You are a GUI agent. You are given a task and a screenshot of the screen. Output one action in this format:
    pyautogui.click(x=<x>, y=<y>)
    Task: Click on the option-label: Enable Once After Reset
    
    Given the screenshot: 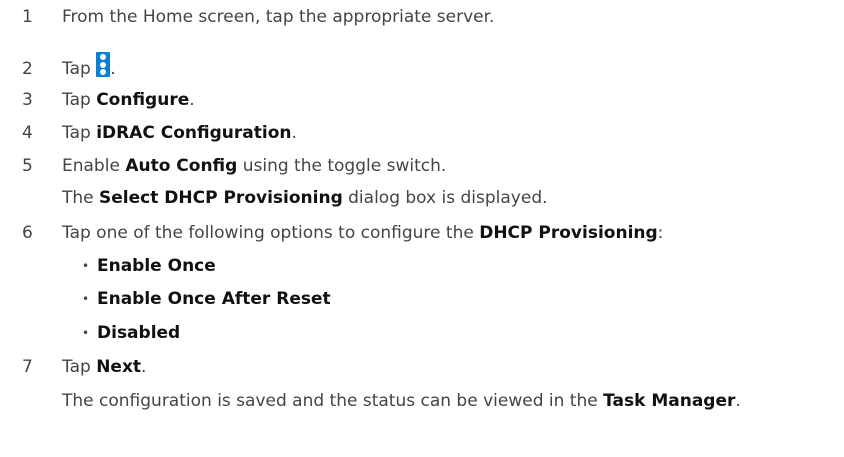 What is the action you would take?
    pyautogui.click(x=214, y=299)
    